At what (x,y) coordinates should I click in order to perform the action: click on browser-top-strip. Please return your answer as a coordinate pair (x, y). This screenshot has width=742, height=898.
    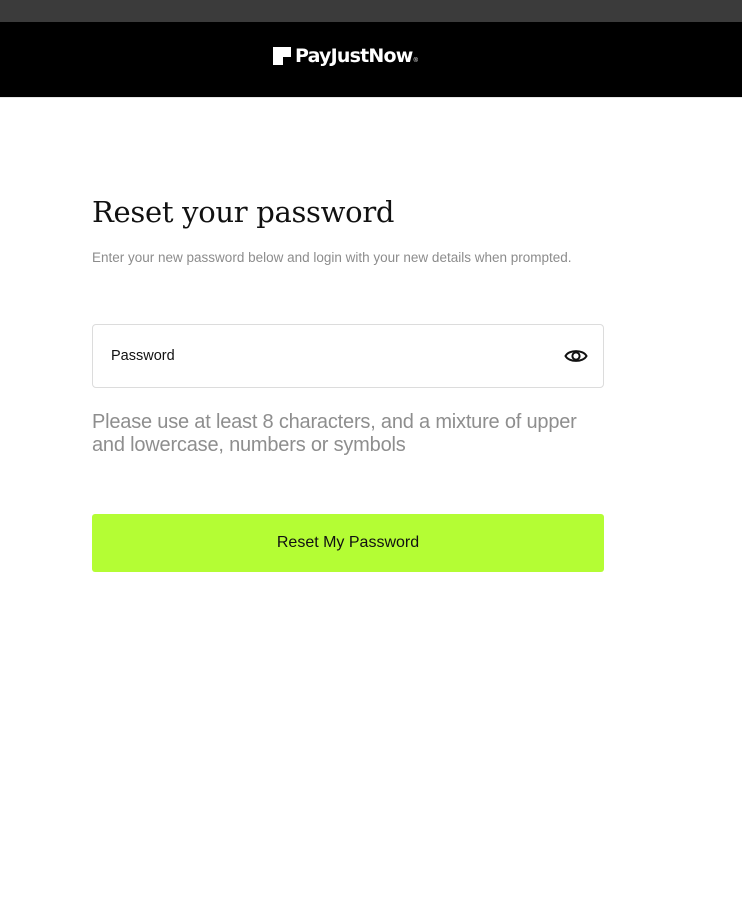
    Looking at the image, I should click on (371, 11).